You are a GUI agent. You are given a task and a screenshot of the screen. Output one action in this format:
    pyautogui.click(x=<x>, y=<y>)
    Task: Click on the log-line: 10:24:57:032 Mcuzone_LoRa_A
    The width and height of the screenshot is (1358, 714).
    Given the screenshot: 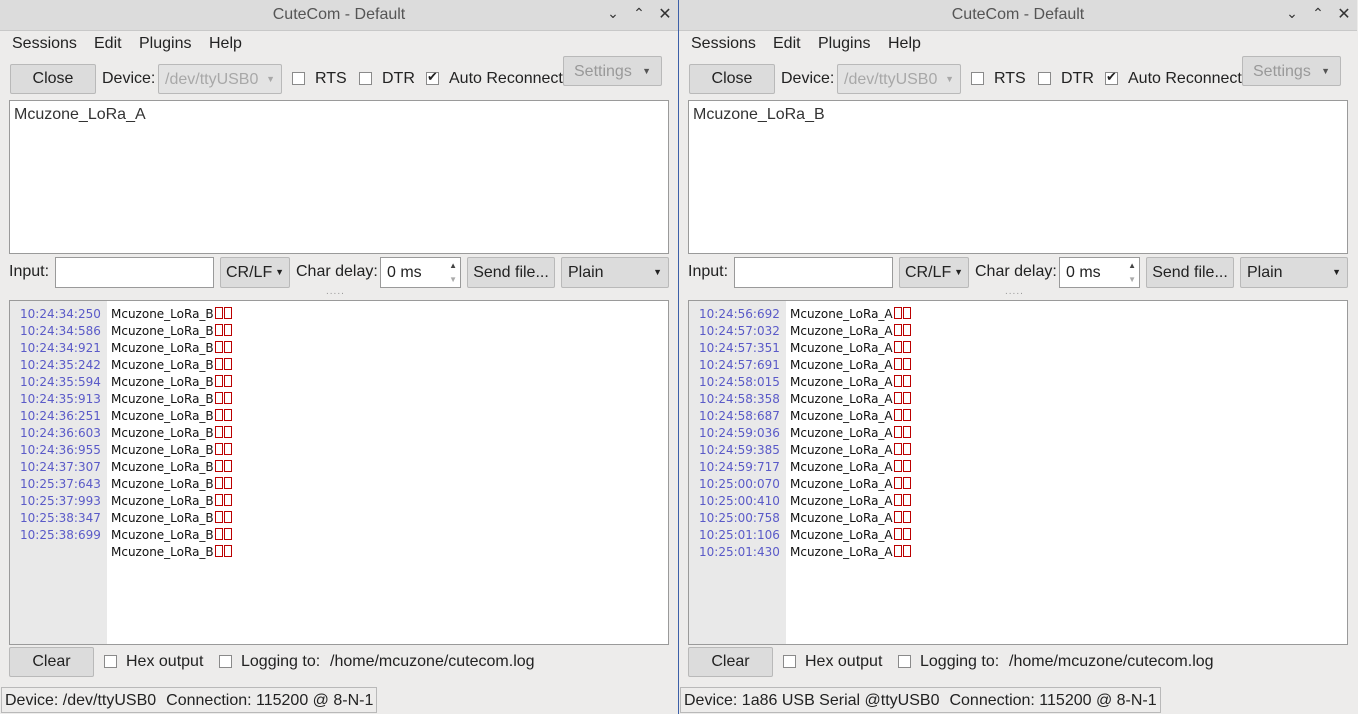 What is the action you would take?
    pyautogui.click(x=1018, y=332)
    